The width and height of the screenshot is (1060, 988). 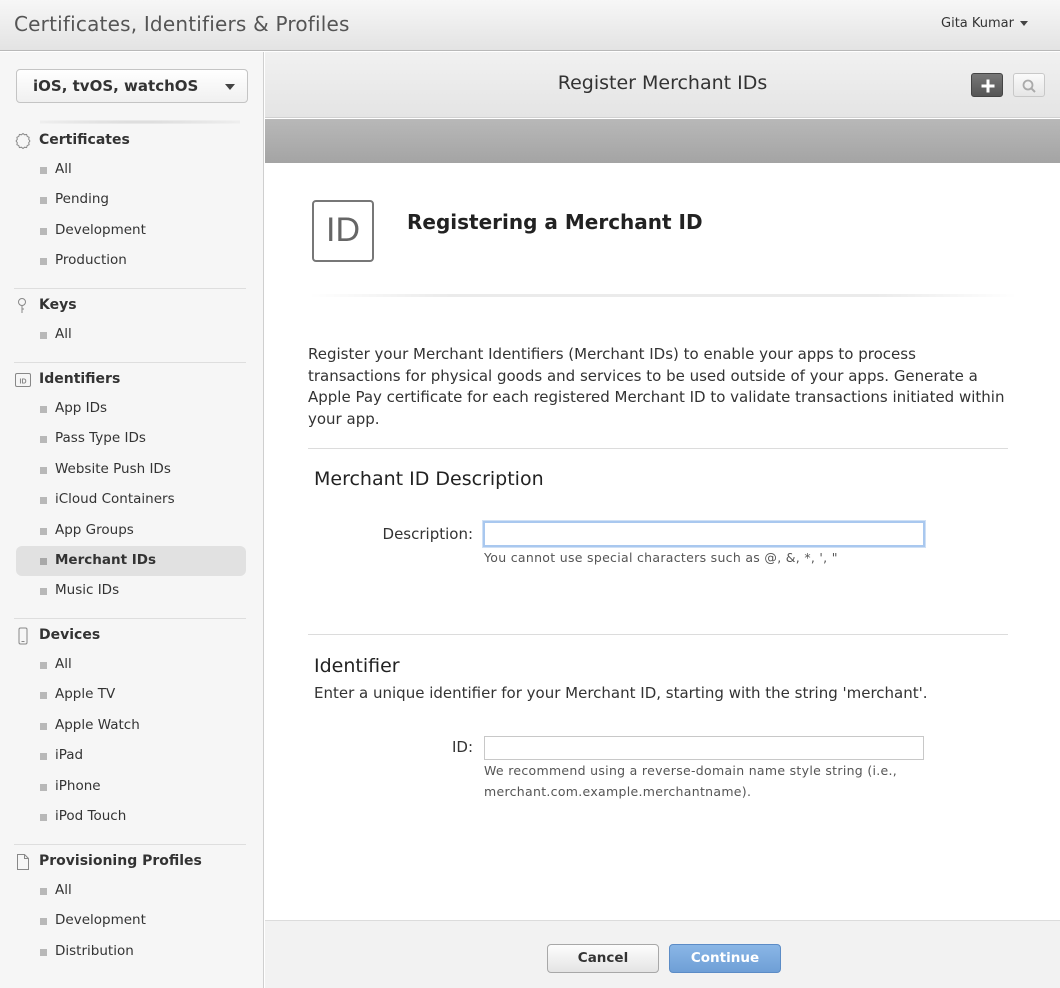 What do you see at coordinates (429, 479) in the screenshot?
I see `description-section-title: Merchant ID Description` at bounding box center [429, 479].